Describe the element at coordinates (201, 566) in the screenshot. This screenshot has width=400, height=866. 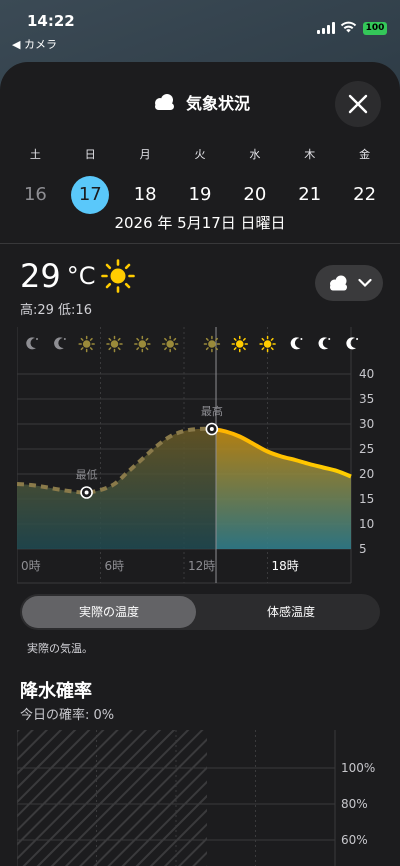
I see `x-tick-label: 12時` at that location.